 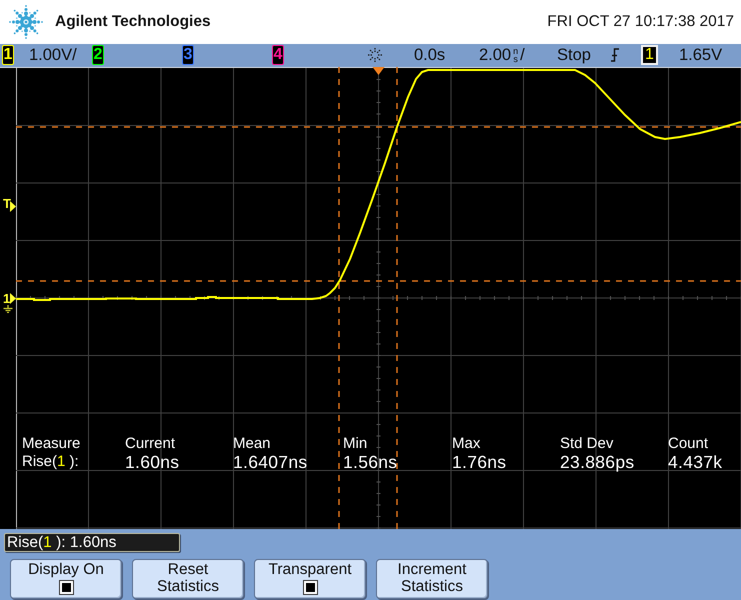 What do you see at coordinates (700, 55) in the screenshot?
I see `trigger-level: 1.65V` at bounding box center [700, 55].